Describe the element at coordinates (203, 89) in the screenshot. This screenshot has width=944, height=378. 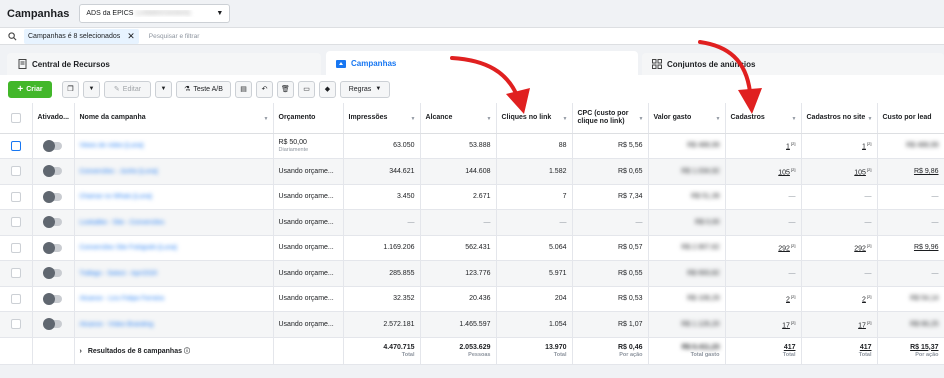
I see `ab-test-button: ⚗ Teste A/B` at that location.